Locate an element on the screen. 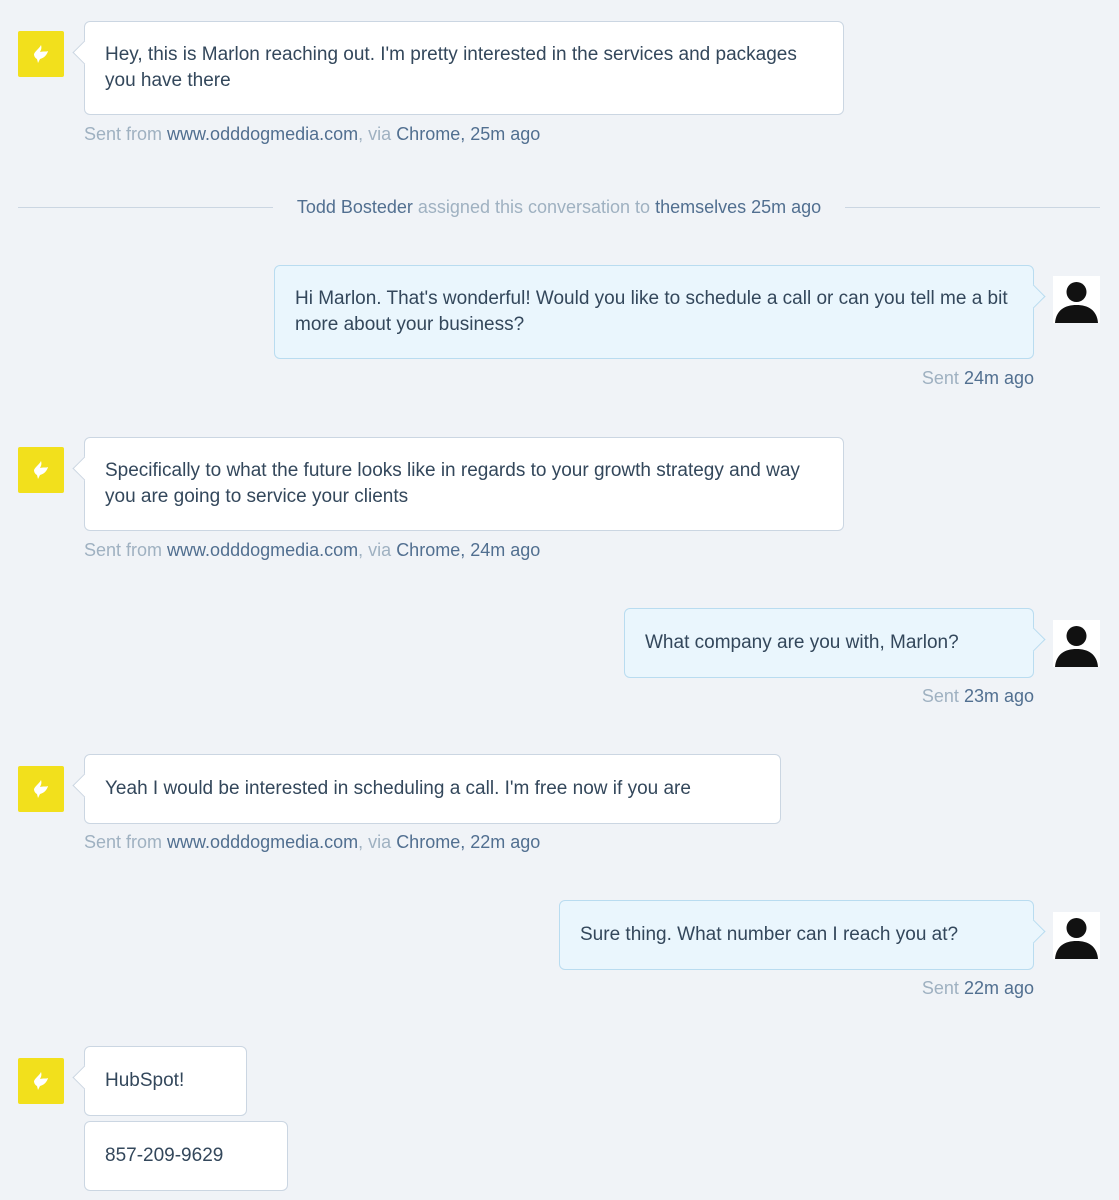 This screenshot has width=1119, height=1200. message-text: 857-209-9629 is located at coordinates (164, 1155).